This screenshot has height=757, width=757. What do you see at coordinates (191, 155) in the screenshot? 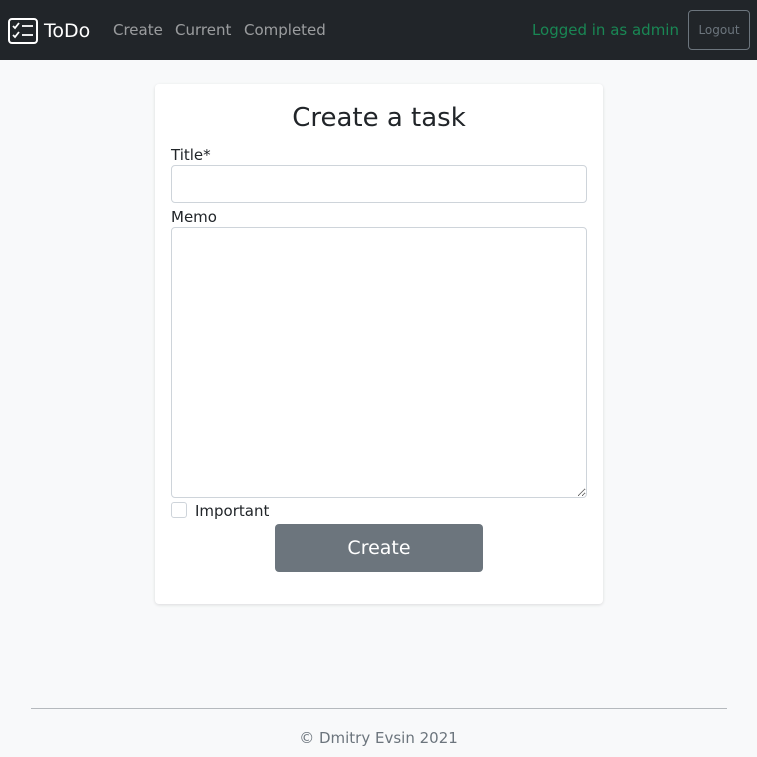
I see `title-label: Title*` at bounding box center [191, 155].